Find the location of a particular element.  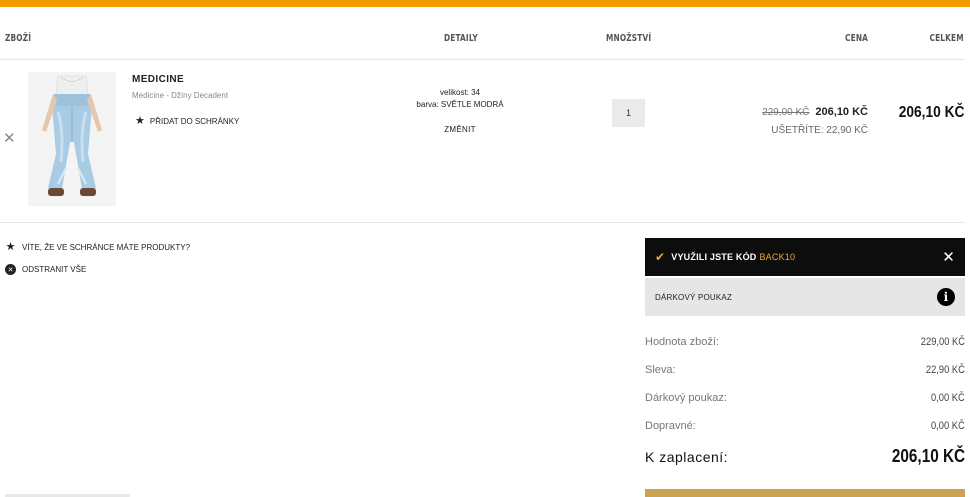

top-accent-bar is located at coordinates (485, 3).